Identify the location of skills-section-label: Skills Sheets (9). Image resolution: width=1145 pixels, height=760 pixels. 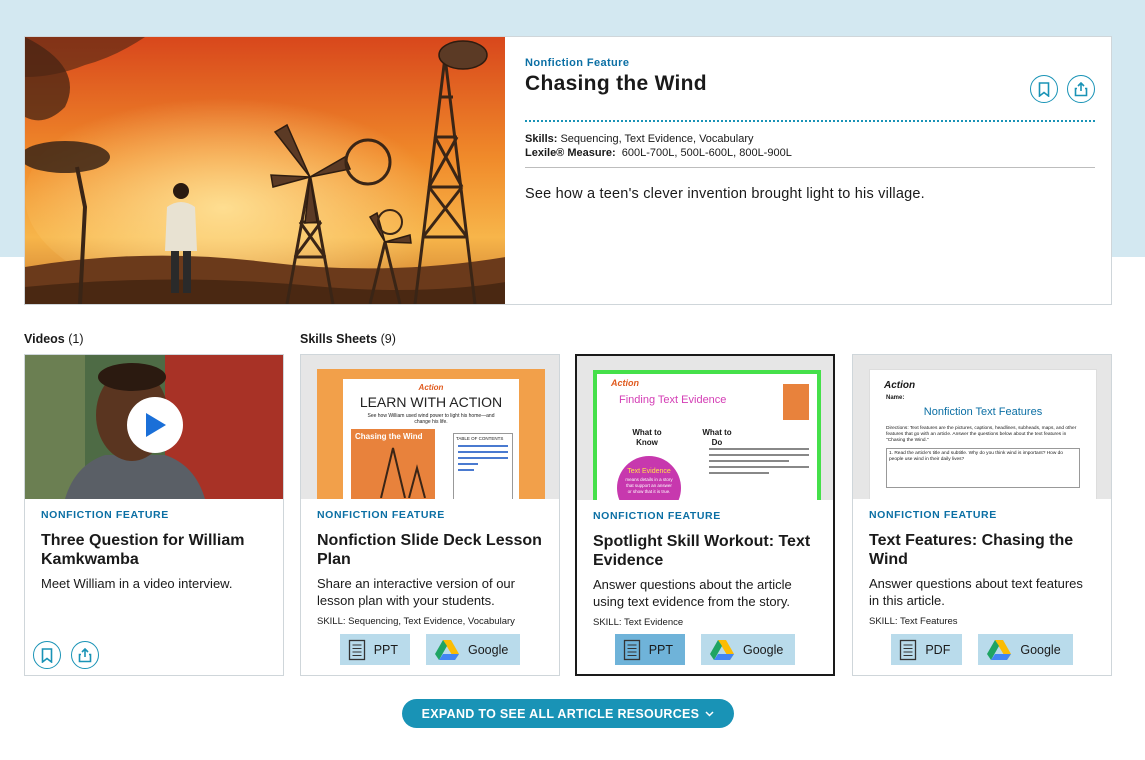
(348, 339).